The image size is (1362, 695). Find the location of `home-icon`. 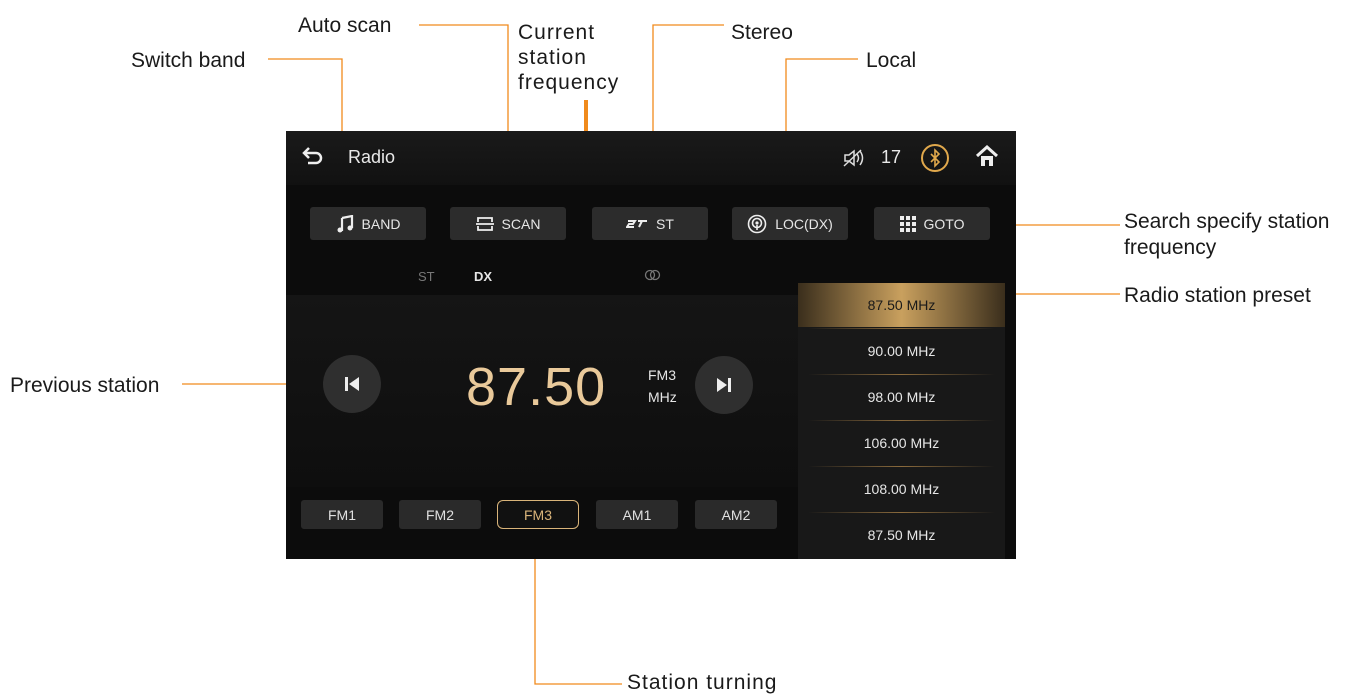

home-icon is located at coordinates (987, 156).